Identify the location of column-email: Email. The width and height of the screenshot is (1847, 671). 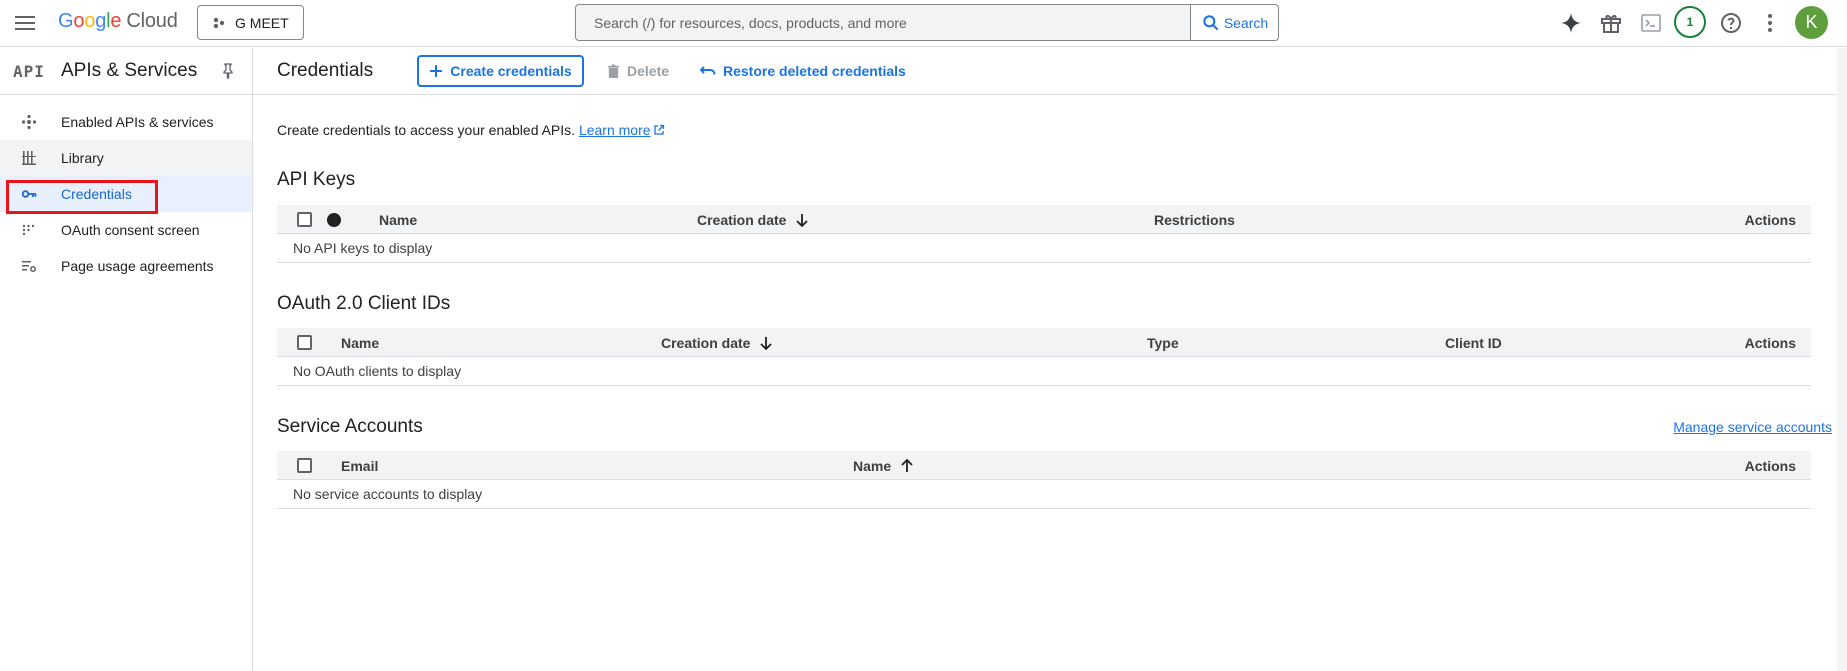
(359, 466).